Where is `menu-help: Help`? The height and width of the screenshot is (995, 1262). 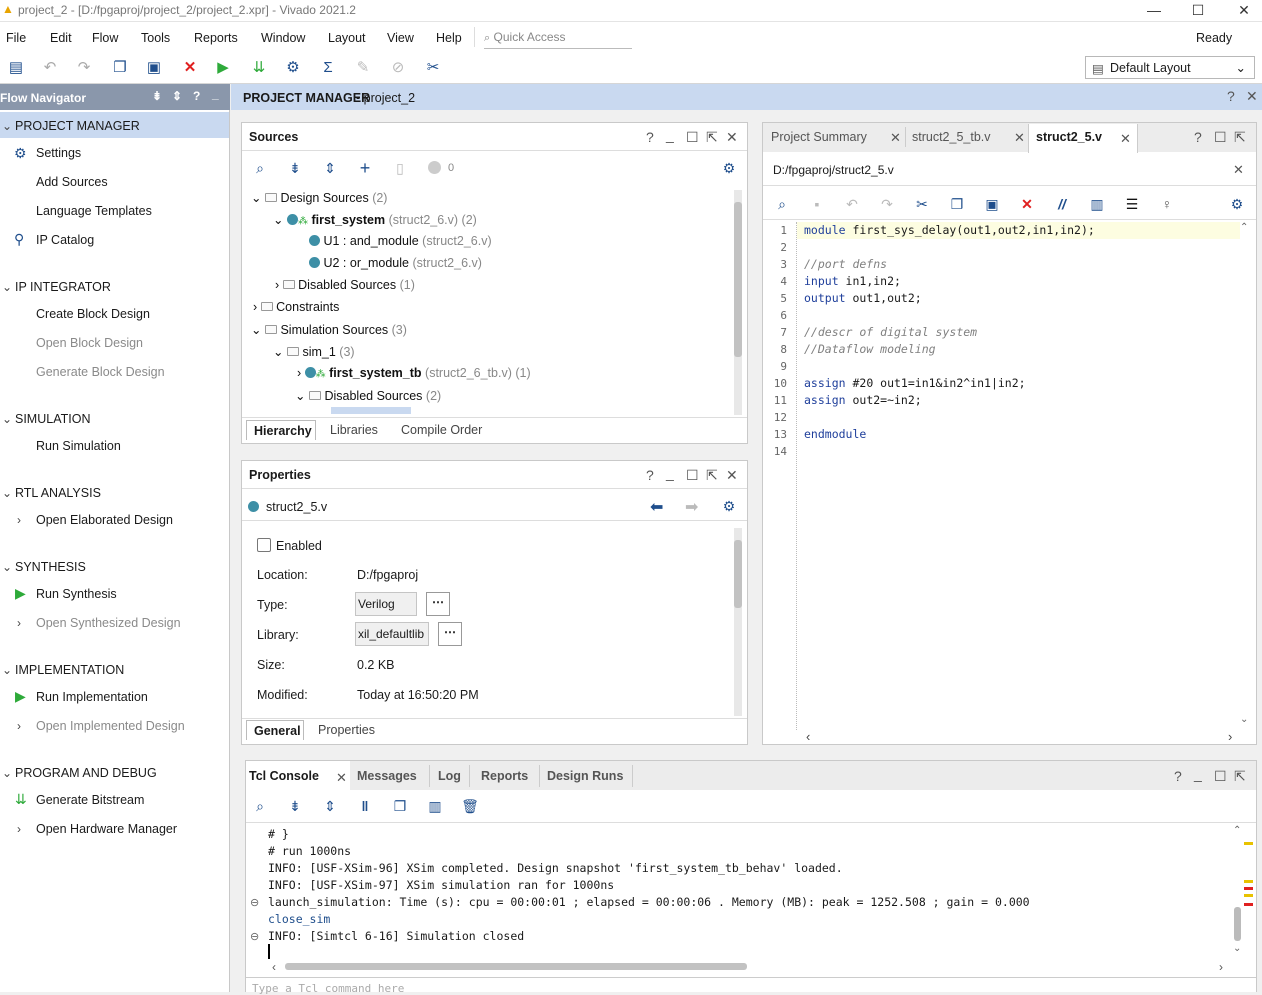 menu-help: Help is located at coordinates (449, 38).